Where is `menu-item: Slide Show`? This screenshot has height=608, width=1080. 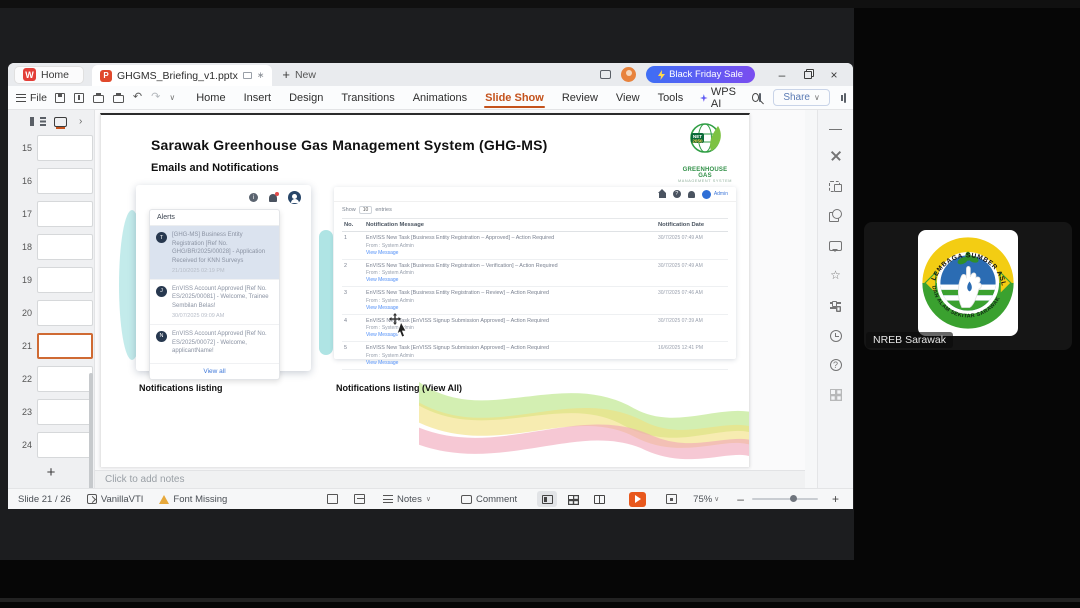 menu-item: Slide Show is located at coordinates (514, 98).